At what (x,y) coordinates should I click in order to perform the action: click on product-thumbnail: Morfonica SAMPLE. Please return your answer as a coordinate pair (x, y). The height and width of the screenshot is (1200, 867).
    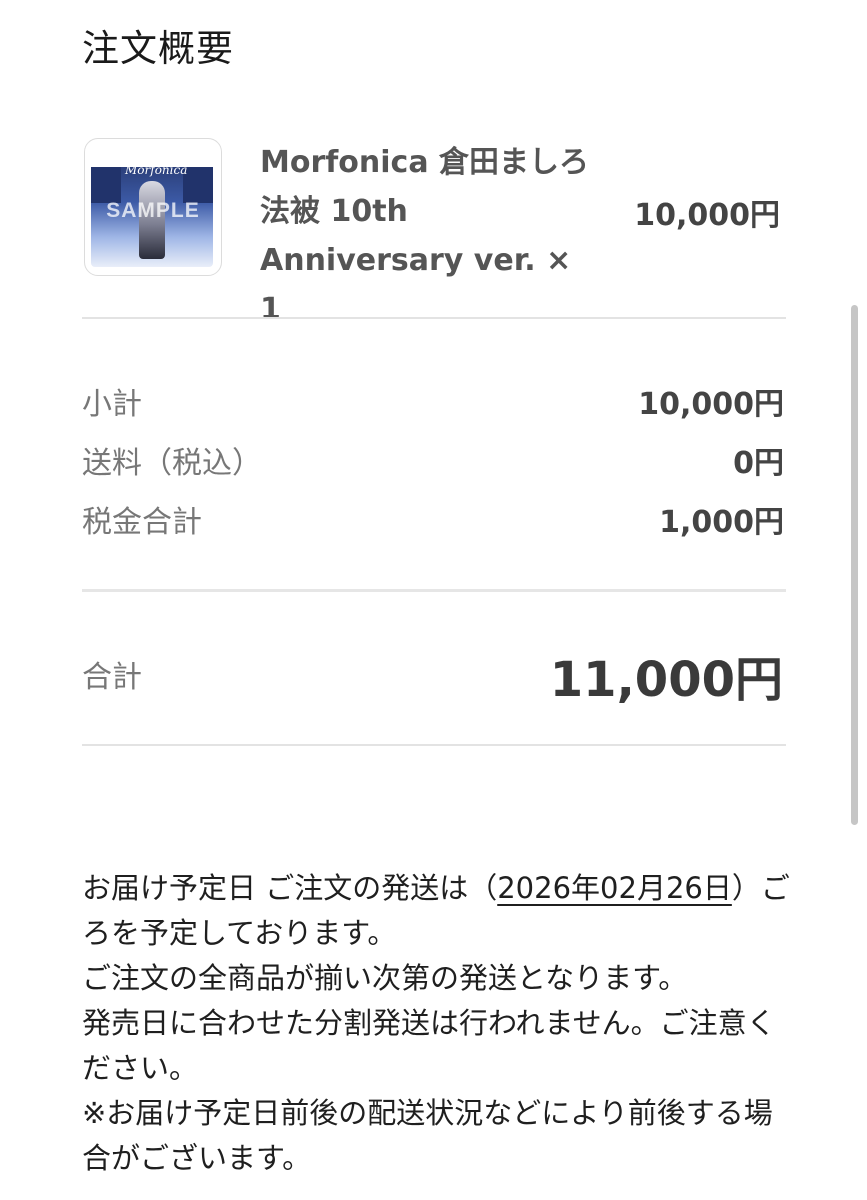
    Looking at the image, I should click on (153, 207).